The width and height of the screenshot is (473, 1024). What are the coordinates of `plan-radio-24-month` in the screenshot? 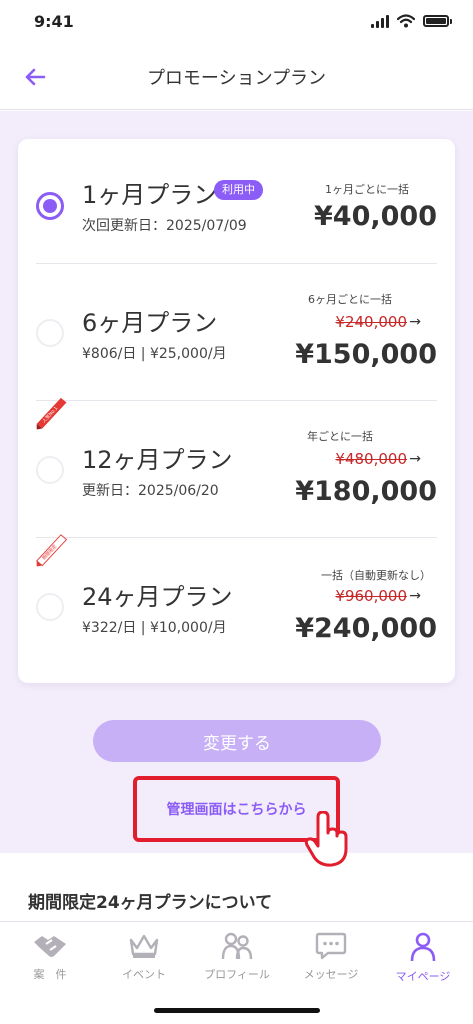 It's located at (50, 607).